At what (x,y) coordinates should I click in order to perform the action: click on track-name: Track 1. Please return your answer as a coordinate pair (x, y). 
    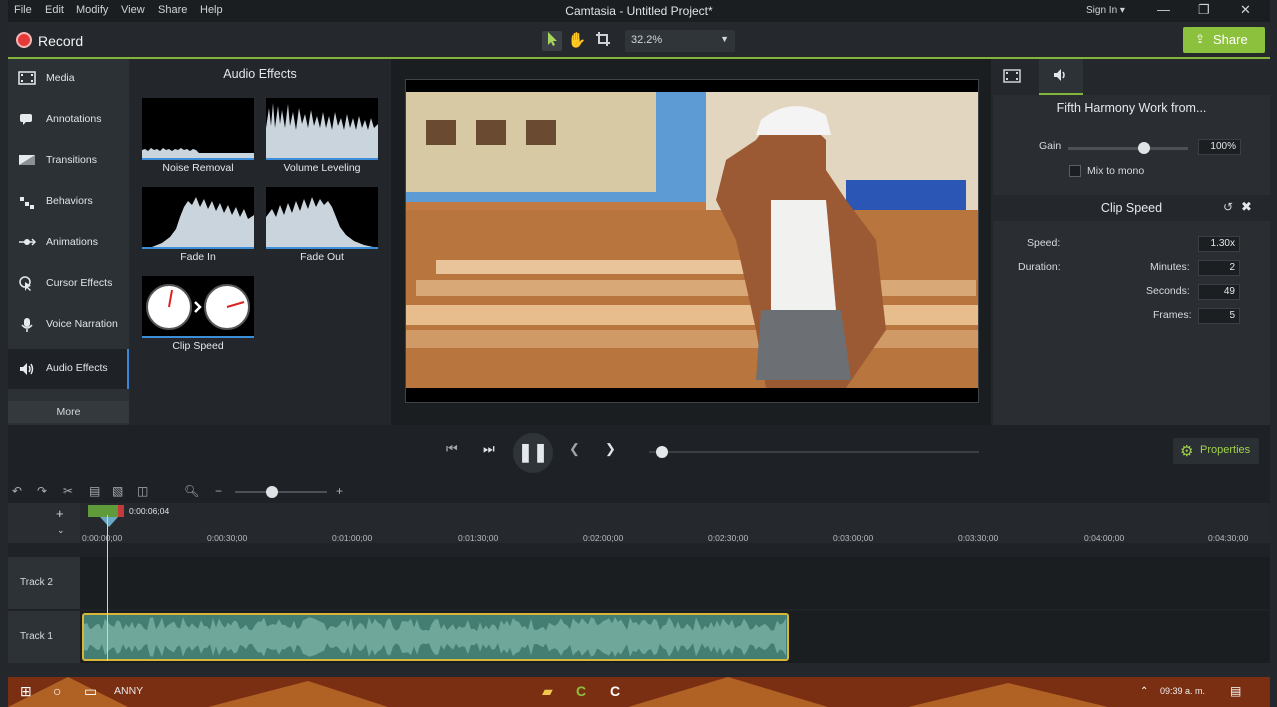
    Looking at the image, I should click on (36, 636).